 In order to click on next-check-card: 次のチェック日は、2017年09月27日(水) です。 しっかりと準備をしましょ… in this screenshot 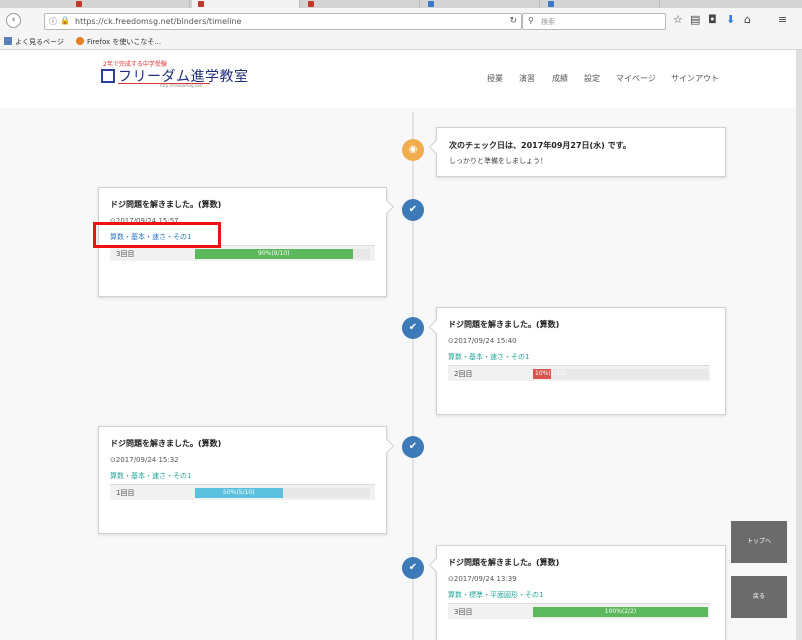, I will do `click(577, 152)`.